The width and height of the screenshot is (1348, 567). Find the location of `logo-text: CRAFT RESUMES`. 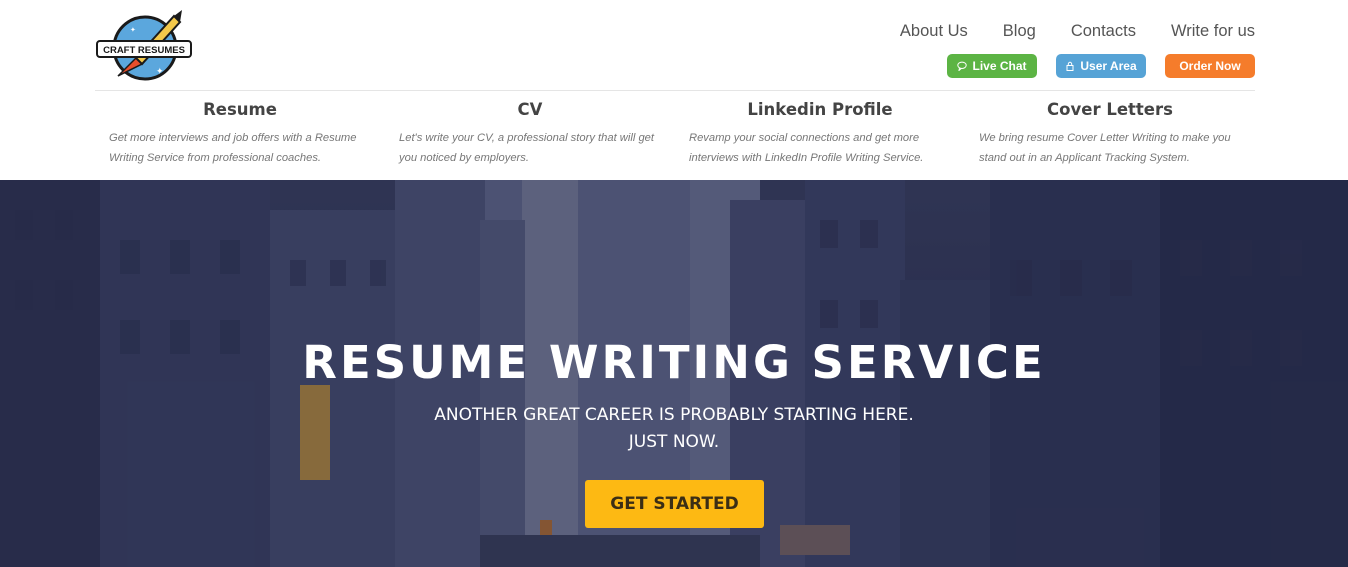

logo-text: CRAFT RESUMES is located at coordinates (144, 50).